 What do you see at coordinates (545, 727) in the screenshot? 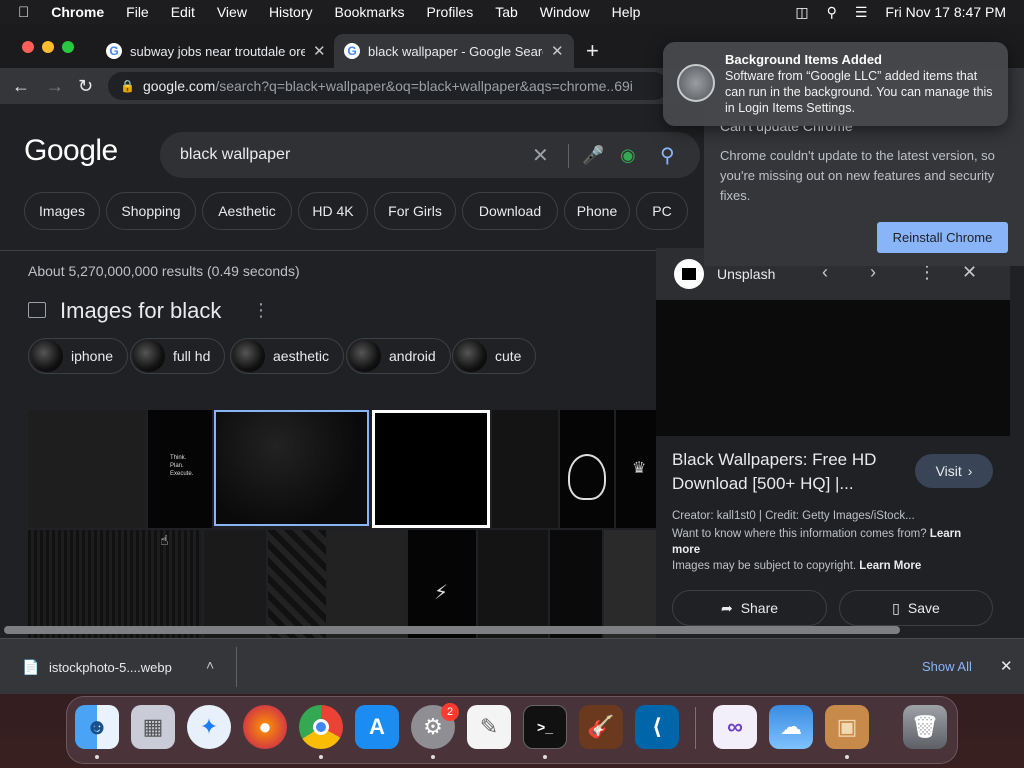
I see `terminal-icon: >_` at bounding box center [545, 727].